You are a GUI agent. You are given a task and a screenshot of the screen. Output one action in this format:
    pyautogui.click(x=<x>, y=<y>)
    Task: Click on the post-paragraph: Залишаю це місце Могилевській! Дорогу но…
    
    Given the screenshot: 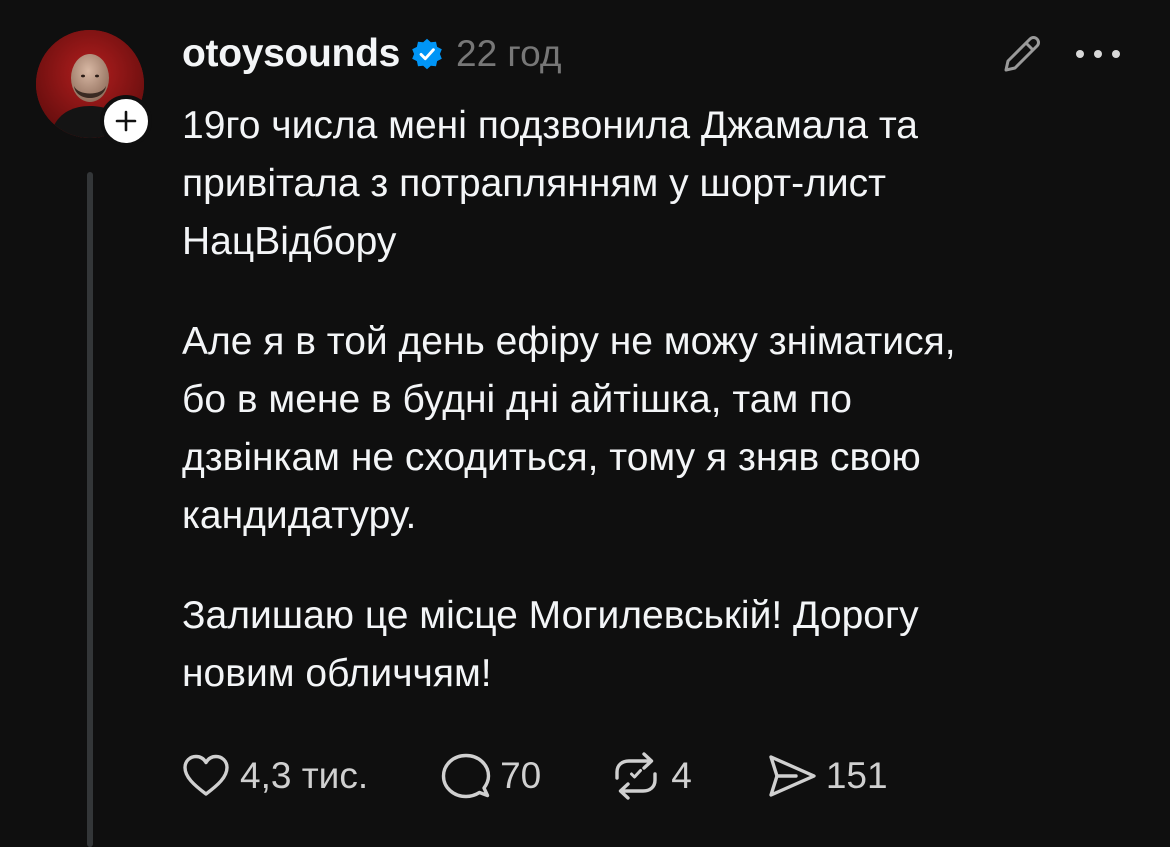 What is the action you would take?
    pyautogui.click(x=550, y=644)
    